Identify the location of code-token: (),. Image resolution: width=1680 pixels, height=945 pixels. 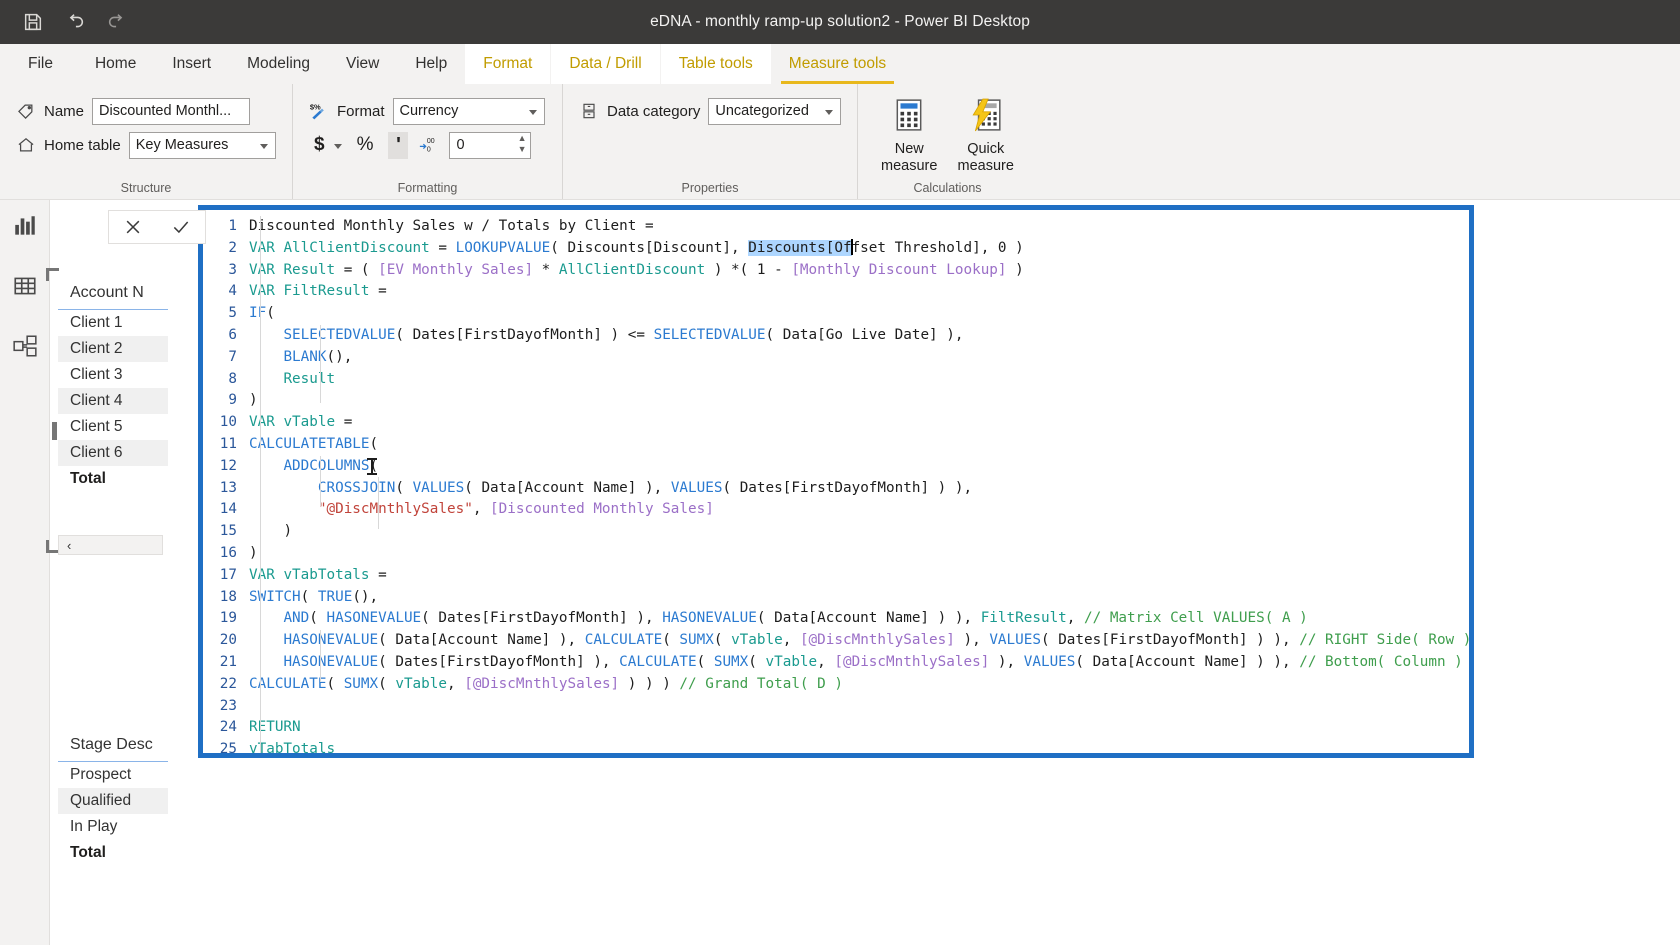
(365, 596).